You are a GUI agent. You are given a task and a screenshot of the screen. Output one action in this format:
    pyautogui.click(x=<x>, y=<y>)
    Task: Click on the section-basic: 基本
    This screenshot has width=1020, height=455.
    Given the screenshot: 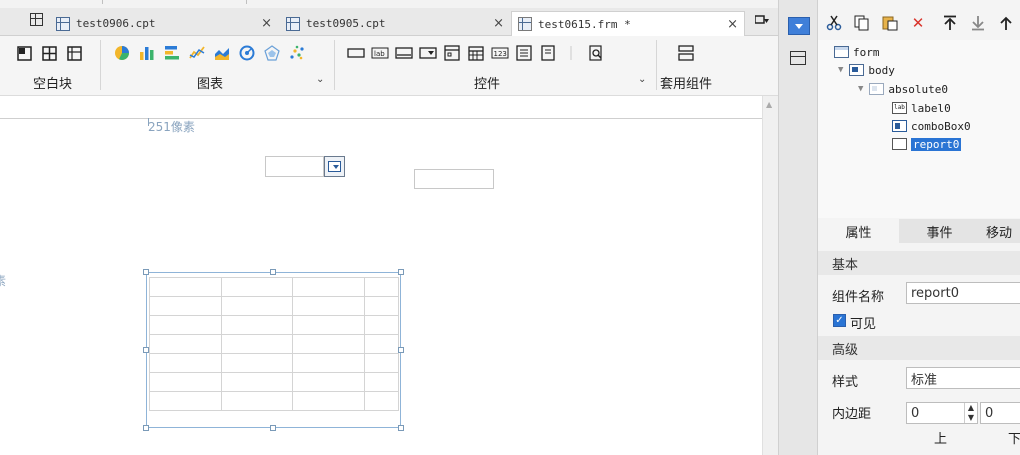 What is the action you would take?
    pyautogui.click(x=919, y=263)
    